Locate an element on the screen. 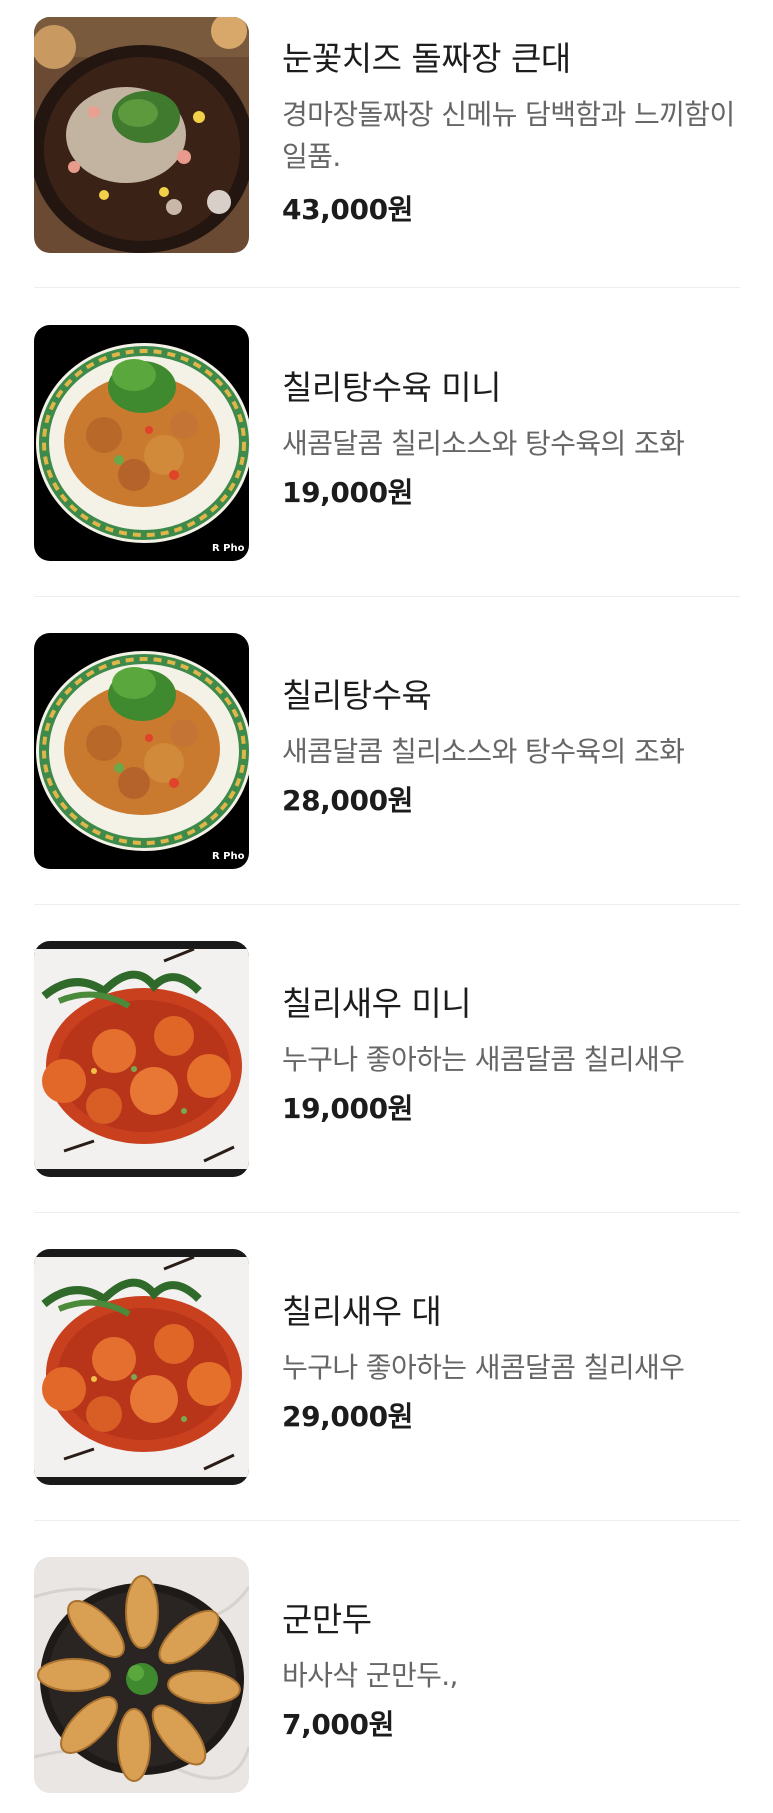 The height and width of the screenshot is (1813, 773). menu-item: 칠리새우 미니 누구나 좋아하는 새콤달콤 칠리새우 19,000원 is located at coordinates (387, 1059).